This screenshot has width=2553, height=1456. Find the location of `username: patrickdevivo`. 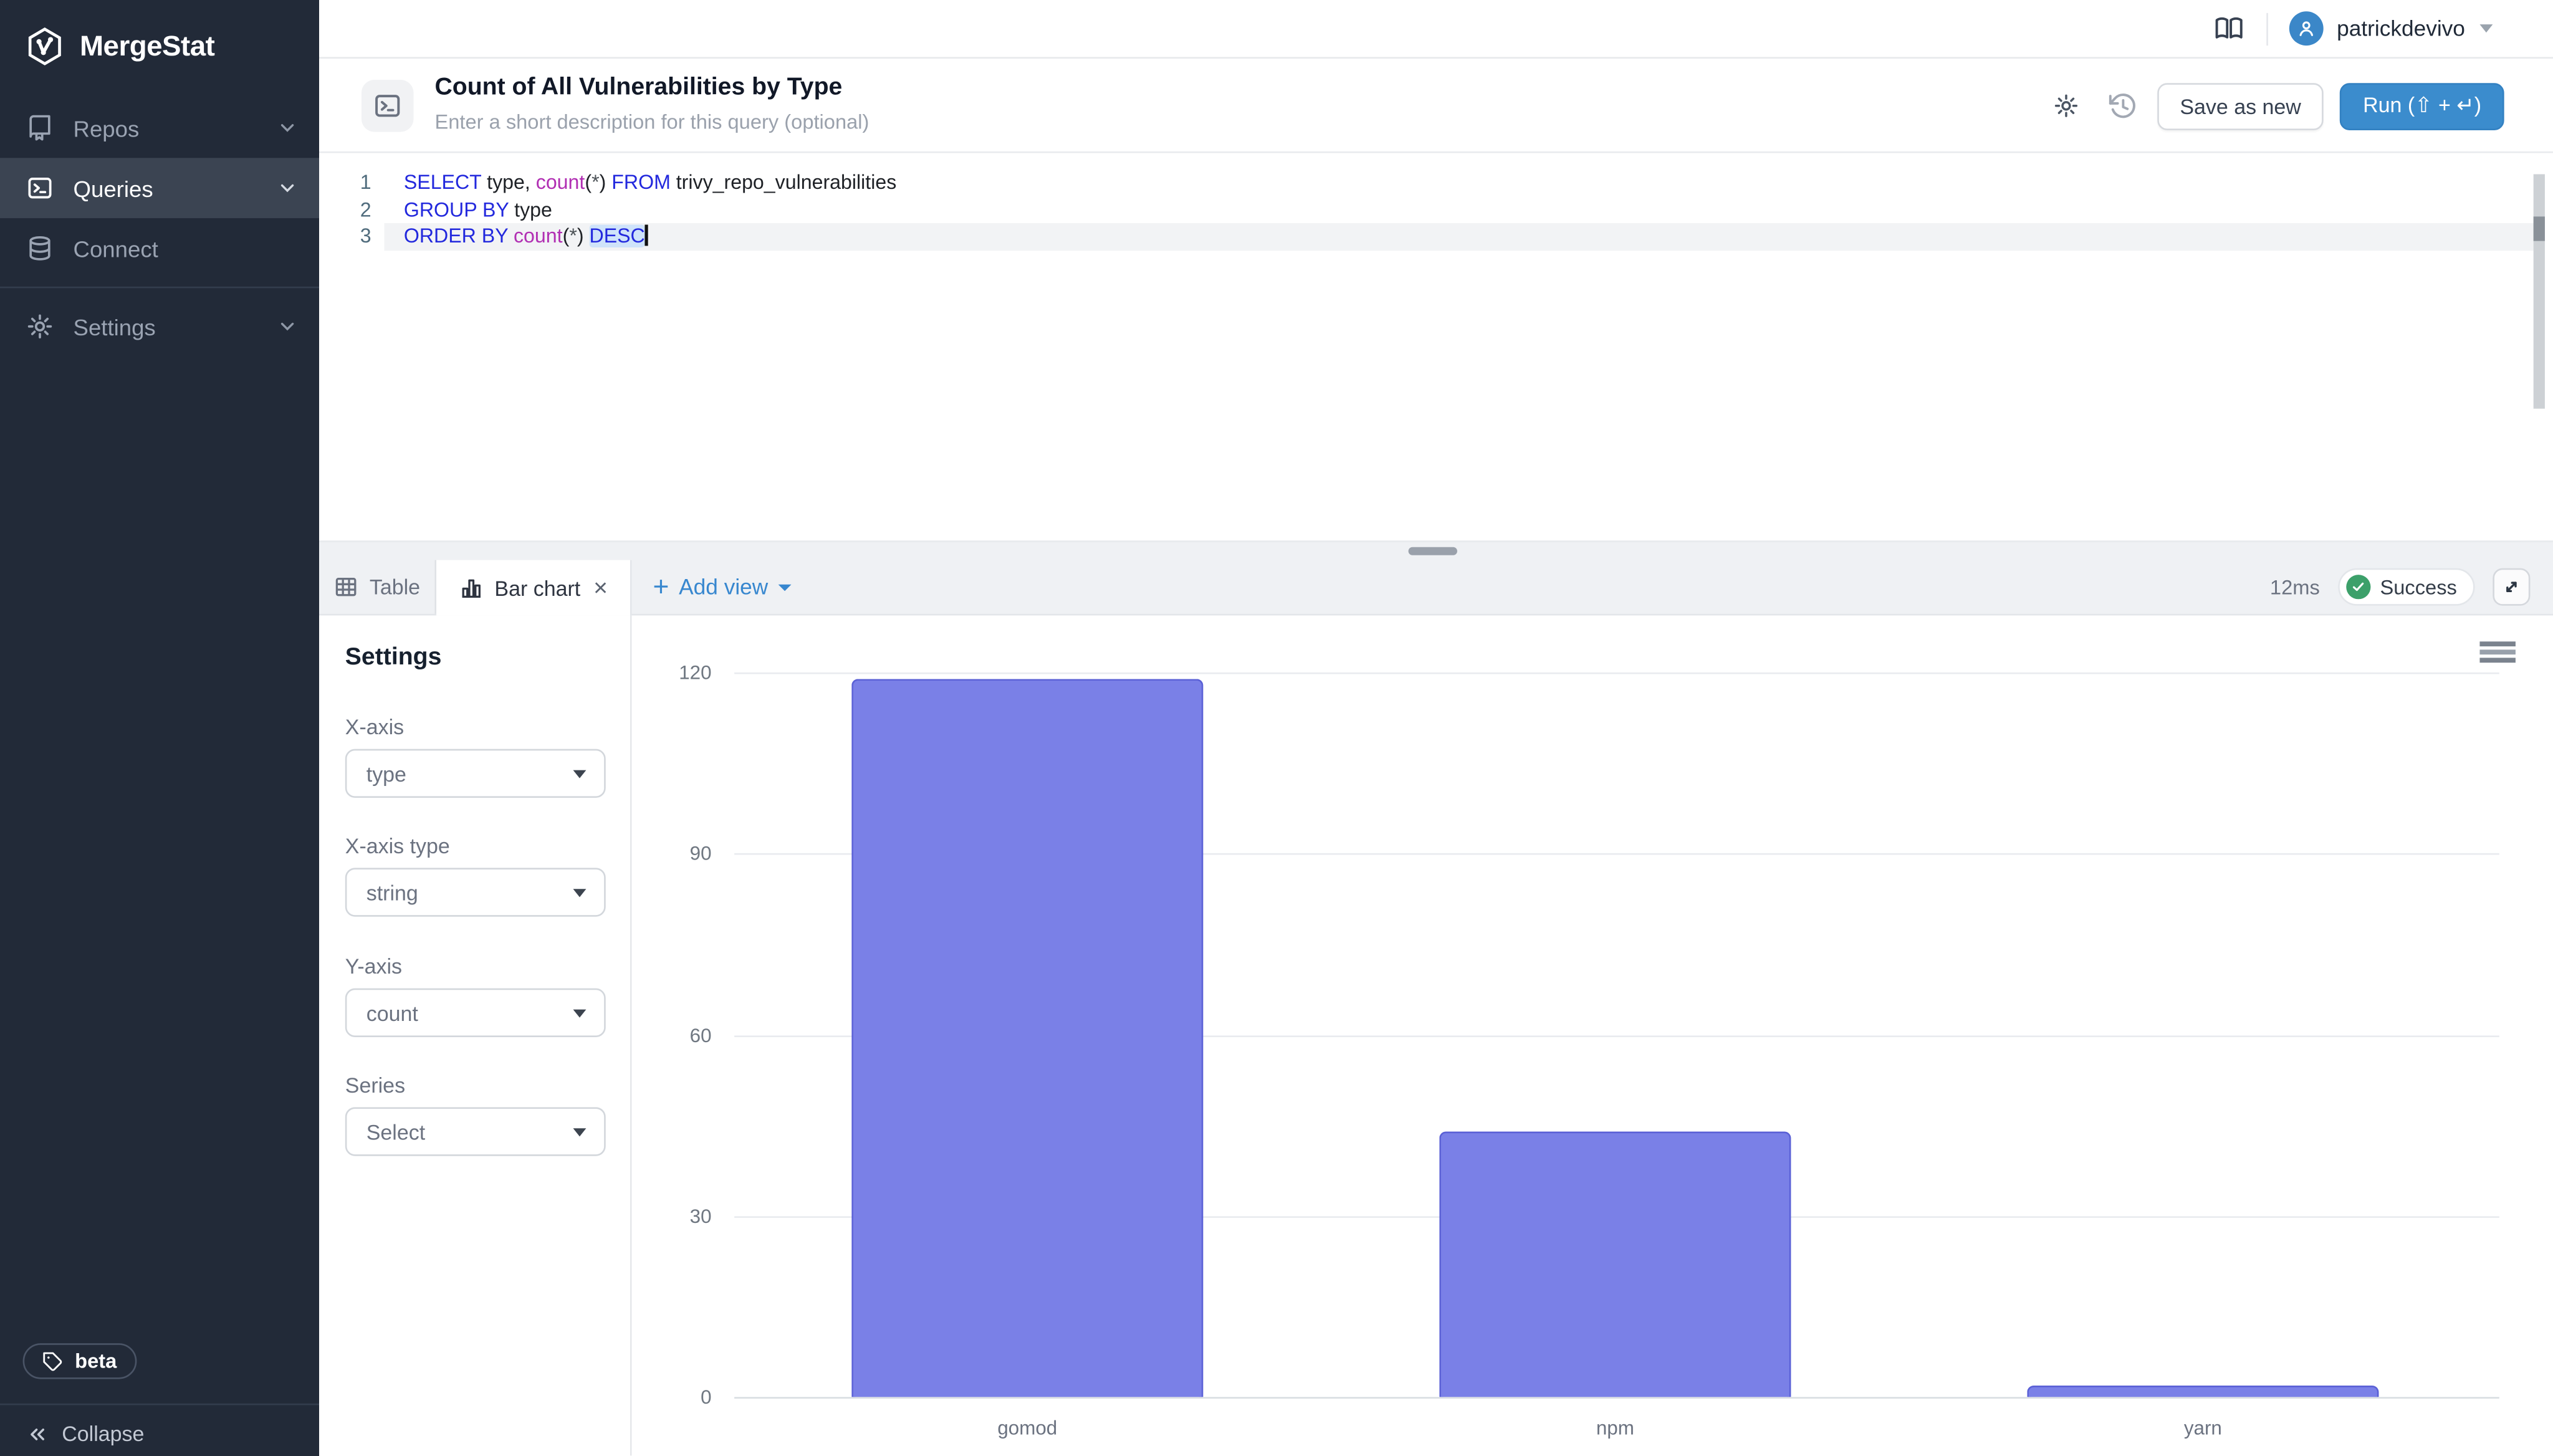

username: patrickdevivo is located at coordinates (2401, 29).